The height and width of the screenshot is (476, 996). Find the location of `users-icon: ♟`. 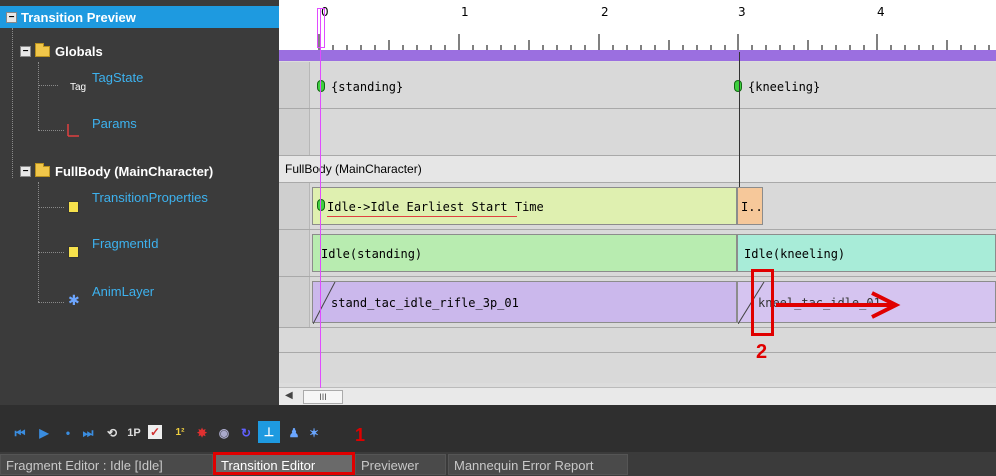

users-icon: ♟ is located at coordinates (294, 433).